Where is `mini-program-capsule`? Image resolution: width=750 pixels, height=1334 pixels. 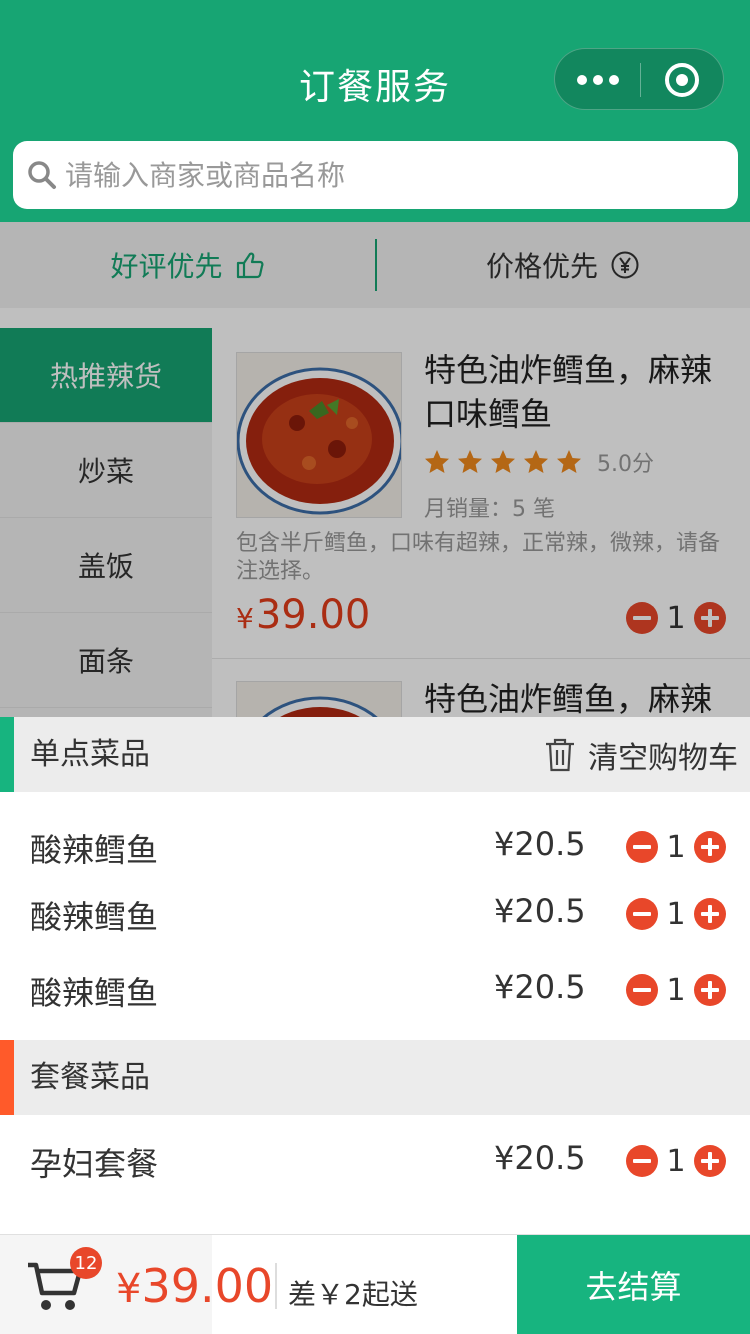
mini-program-capsule is located at coordinates (639, 79).